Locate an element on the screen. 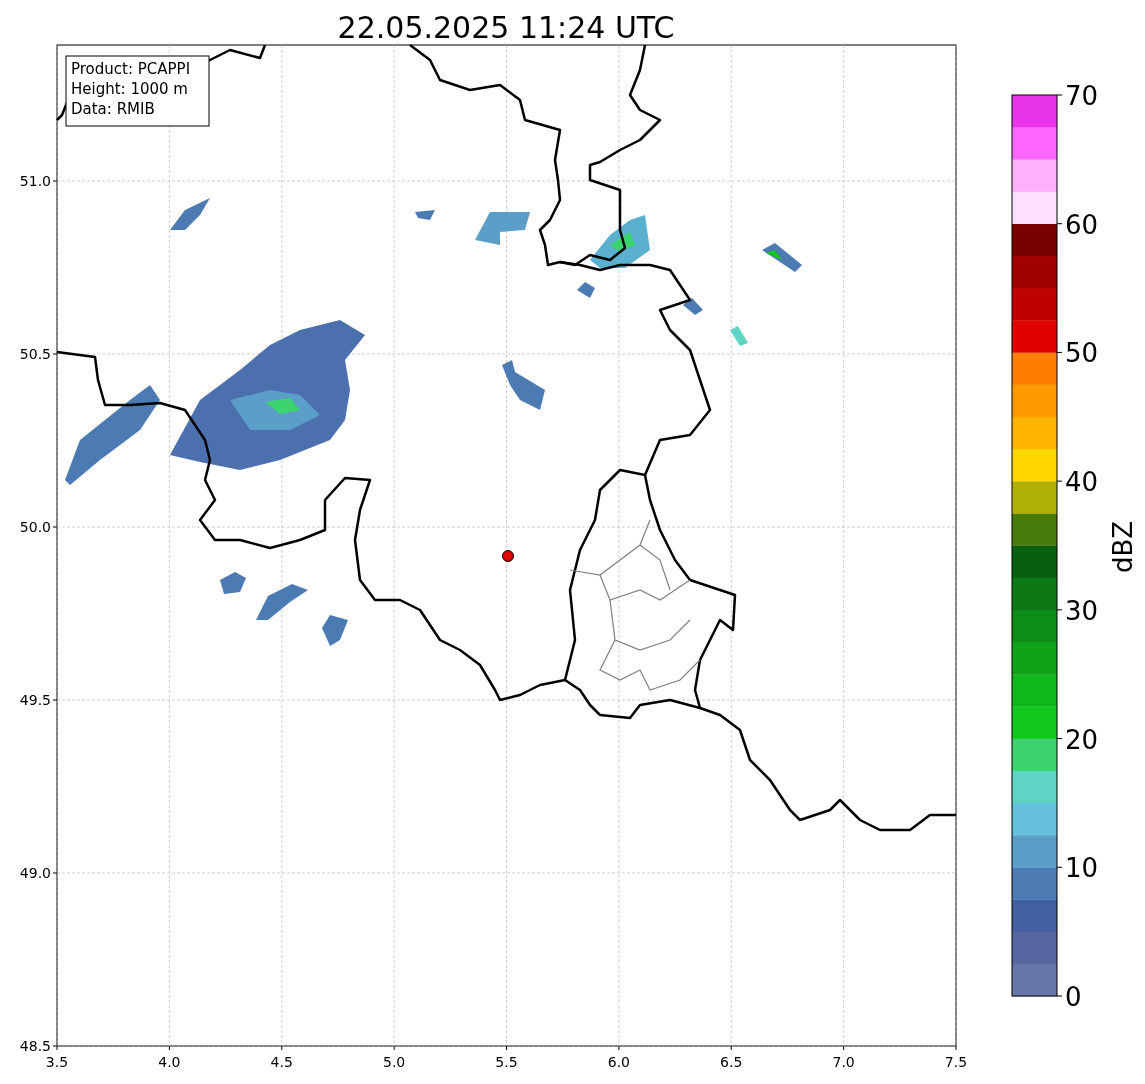  colorbar-tick-label: 40 is located at coordinates (1082, 482).